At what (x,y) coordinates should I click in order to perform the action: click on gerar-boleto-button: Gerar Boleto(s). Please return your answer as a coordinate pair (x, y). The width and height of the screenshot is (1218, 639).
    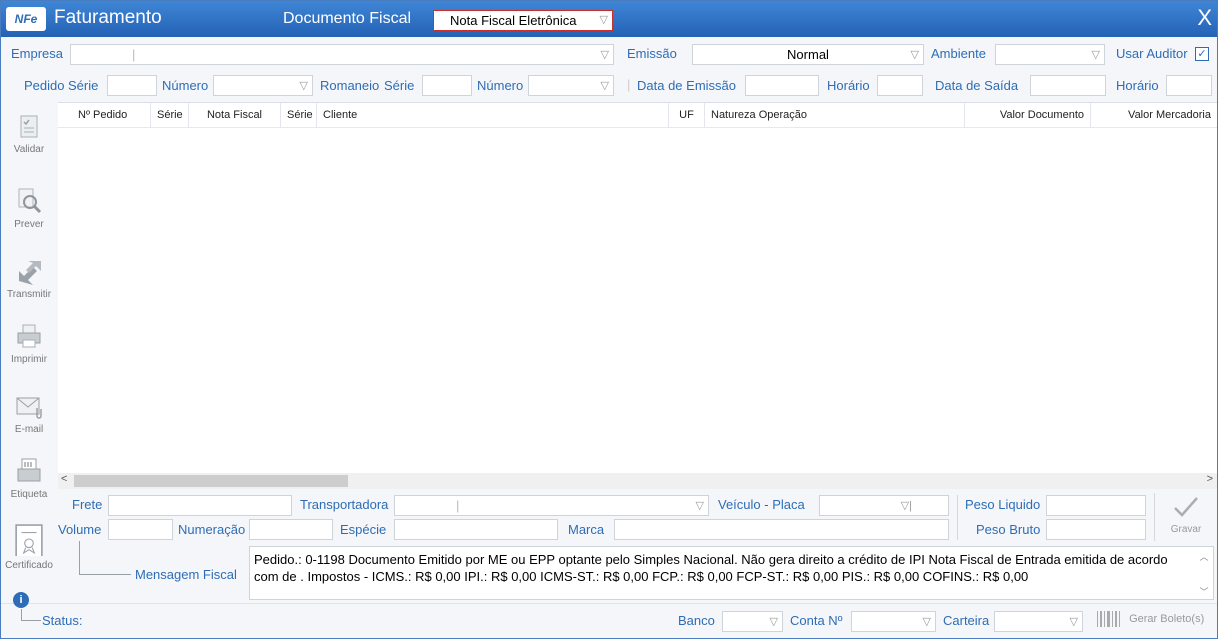
    Looking at the image, I should click on (1150, 619).